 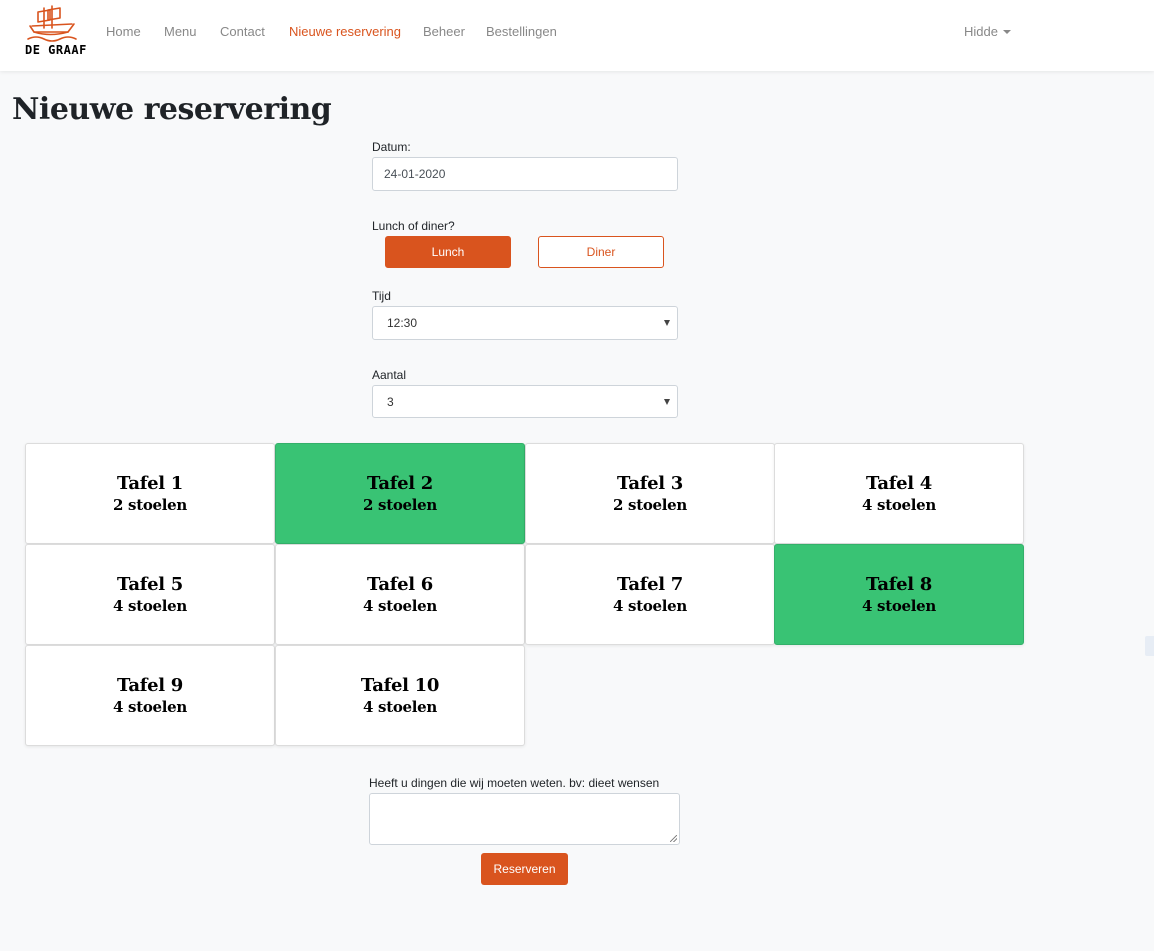 I want to click on reserveren-button: Reserveren, so click(x=524, y=869).